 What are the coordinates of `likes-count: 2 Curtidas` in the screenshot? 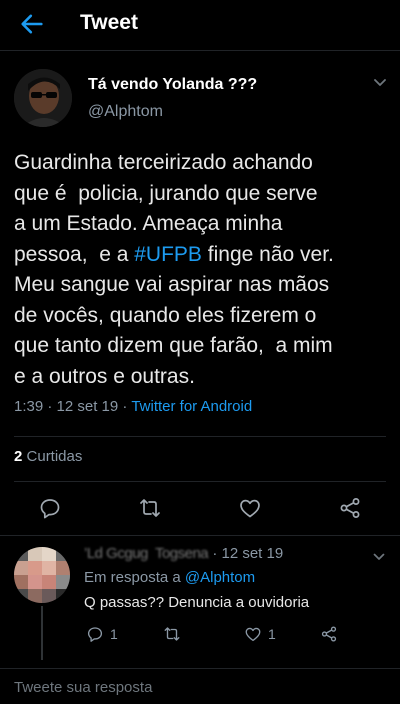 It's located at (48, 456).